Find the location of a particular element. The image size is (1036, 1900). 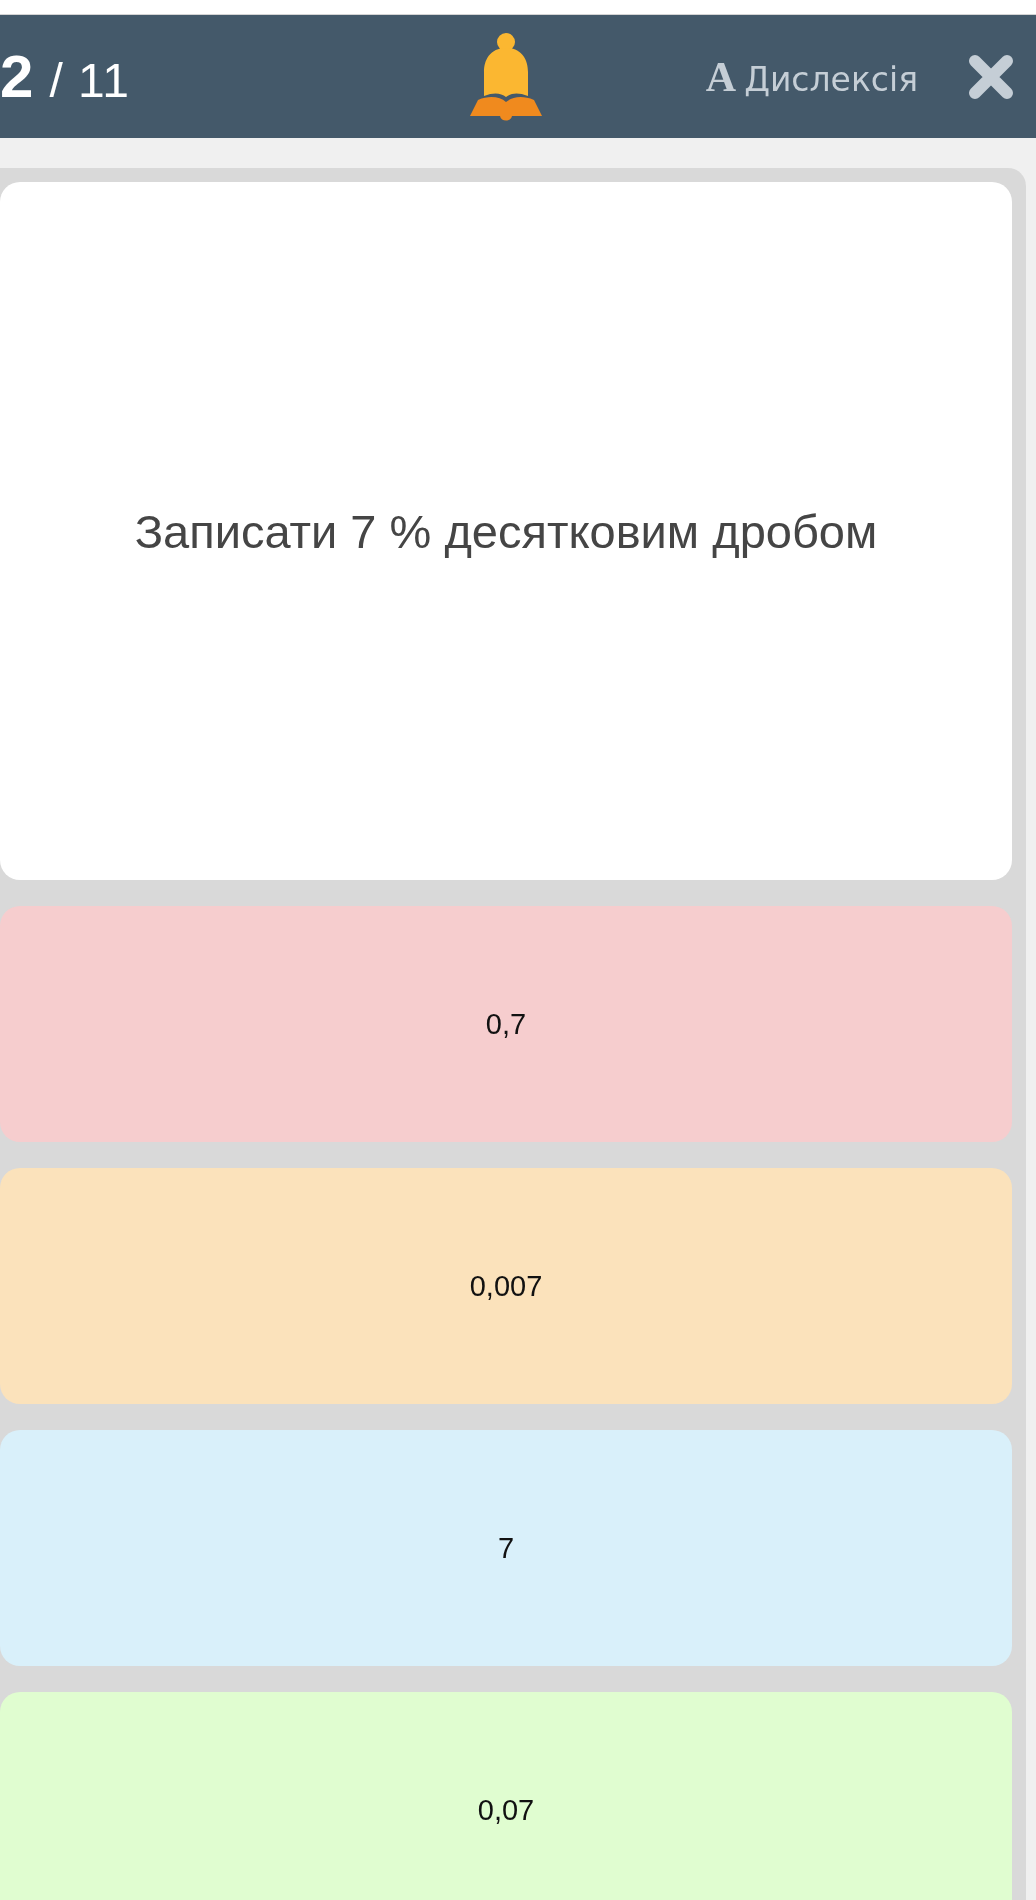

answer-option: 0,007 is located at coordinates (506, 1286).